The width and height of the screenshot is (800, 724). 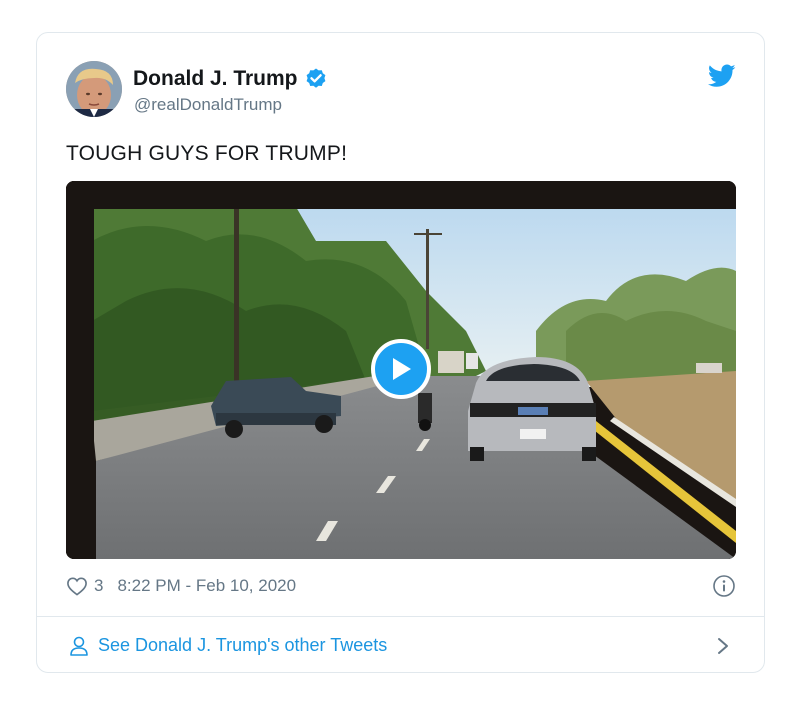 I want to click on play-button, so click(x=401, y=369).